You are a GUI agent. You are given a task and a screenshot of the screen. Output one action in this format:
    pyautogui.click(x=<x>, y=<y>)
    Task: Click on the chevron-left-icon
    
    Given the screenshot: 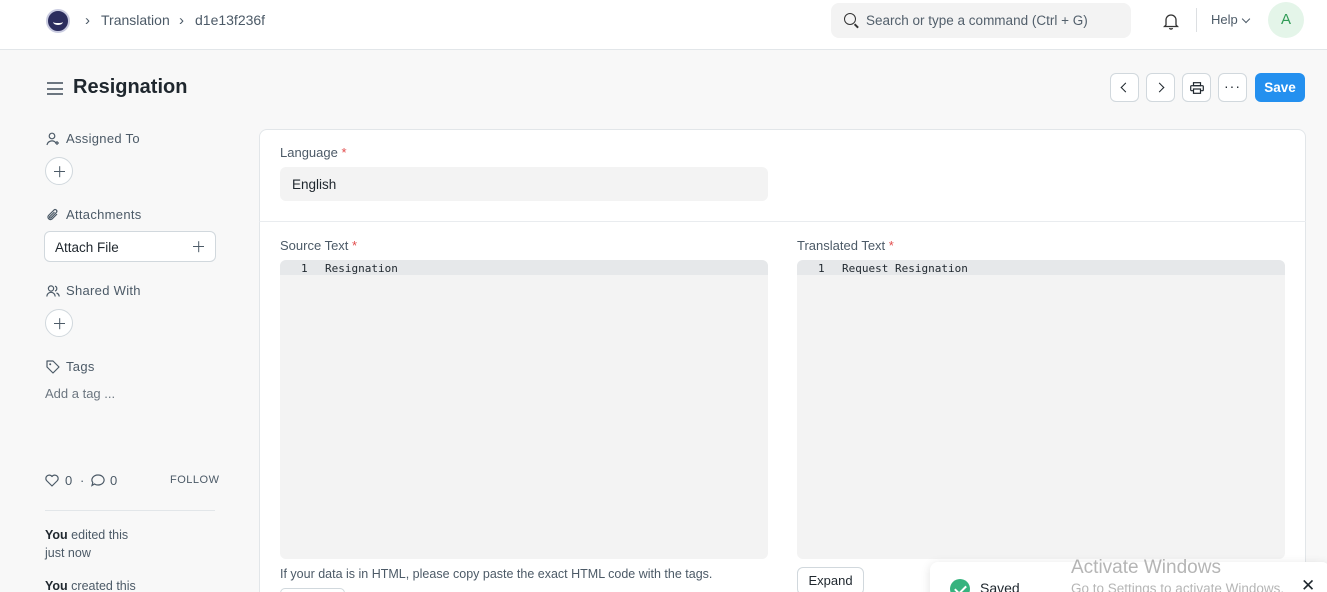 What is the action you would take?
    pyautogui.click(x=1125, y=87)
    